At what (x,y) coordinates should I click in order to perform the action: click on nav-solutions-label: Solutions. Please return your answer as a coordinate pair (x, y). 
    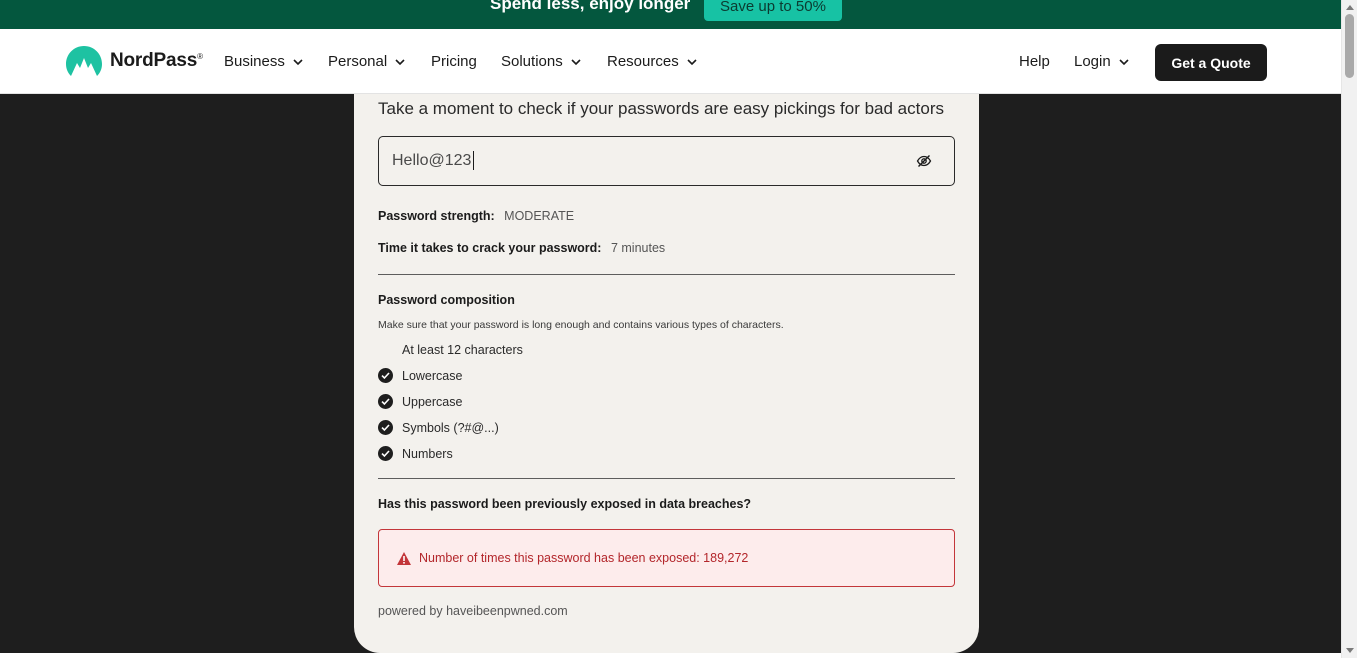
    Looking at the image, I should click on (532, 61).